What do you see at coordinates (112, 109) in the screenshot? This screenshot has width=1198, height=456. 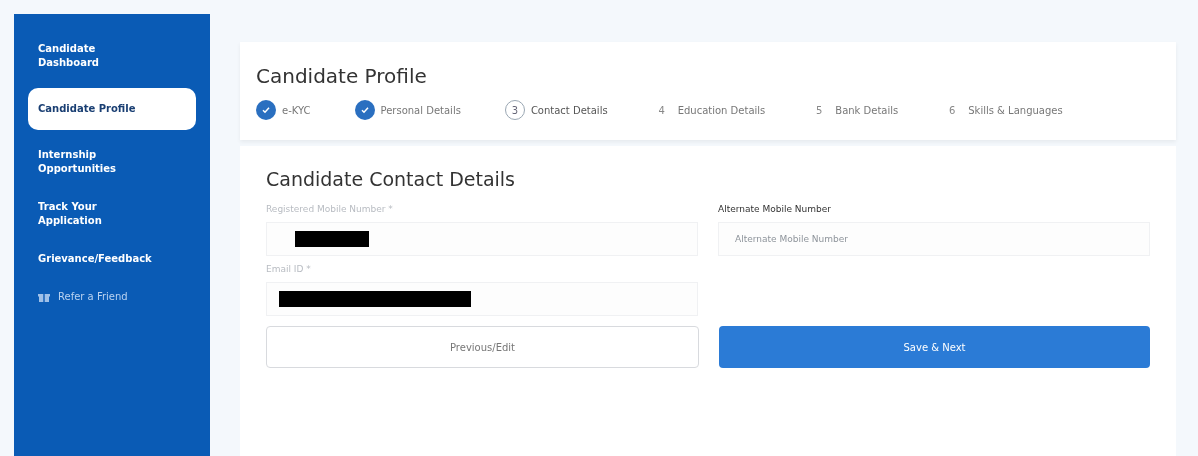 I see `sidebar-item: Candidate Profile` at bounding box center [112, 109].